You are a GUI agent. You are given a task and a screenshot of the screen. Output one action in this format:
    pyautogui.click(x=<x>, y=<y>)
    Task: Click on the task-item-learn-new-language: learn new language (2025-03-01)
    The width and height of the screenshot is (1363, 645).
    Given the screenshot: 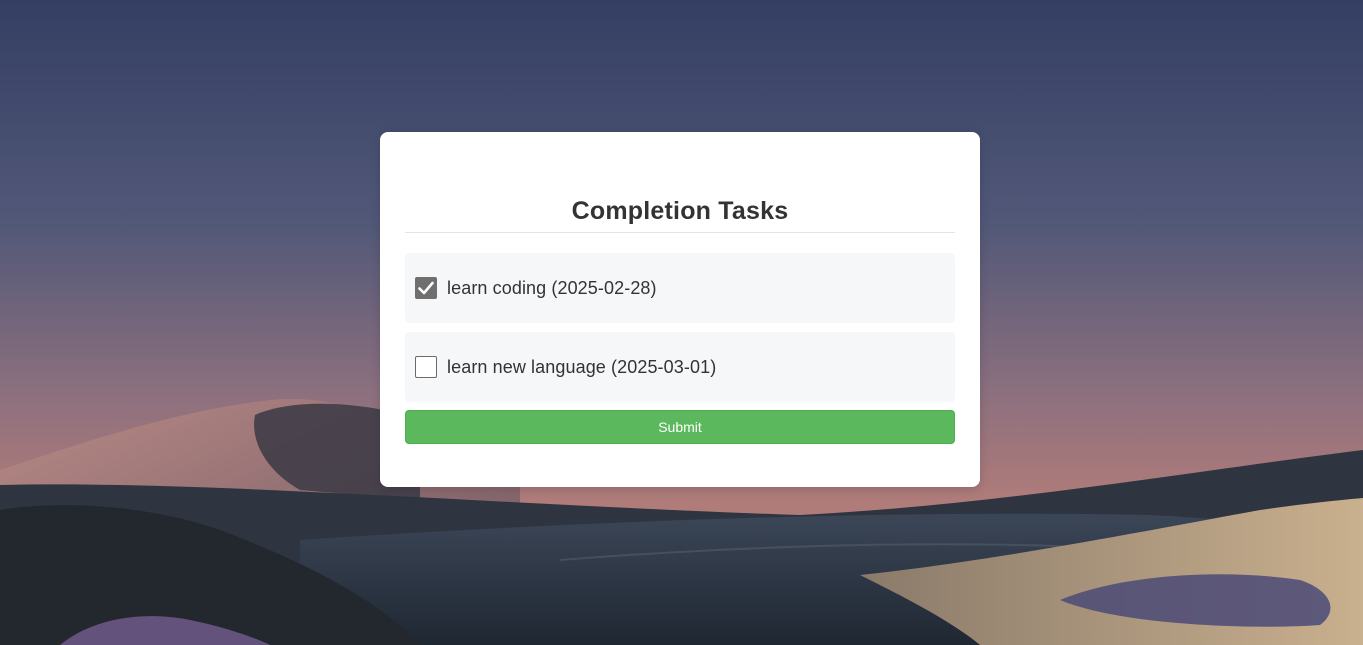 What is the action you would take?
    pyautogui.click(x=680, y=367)
    